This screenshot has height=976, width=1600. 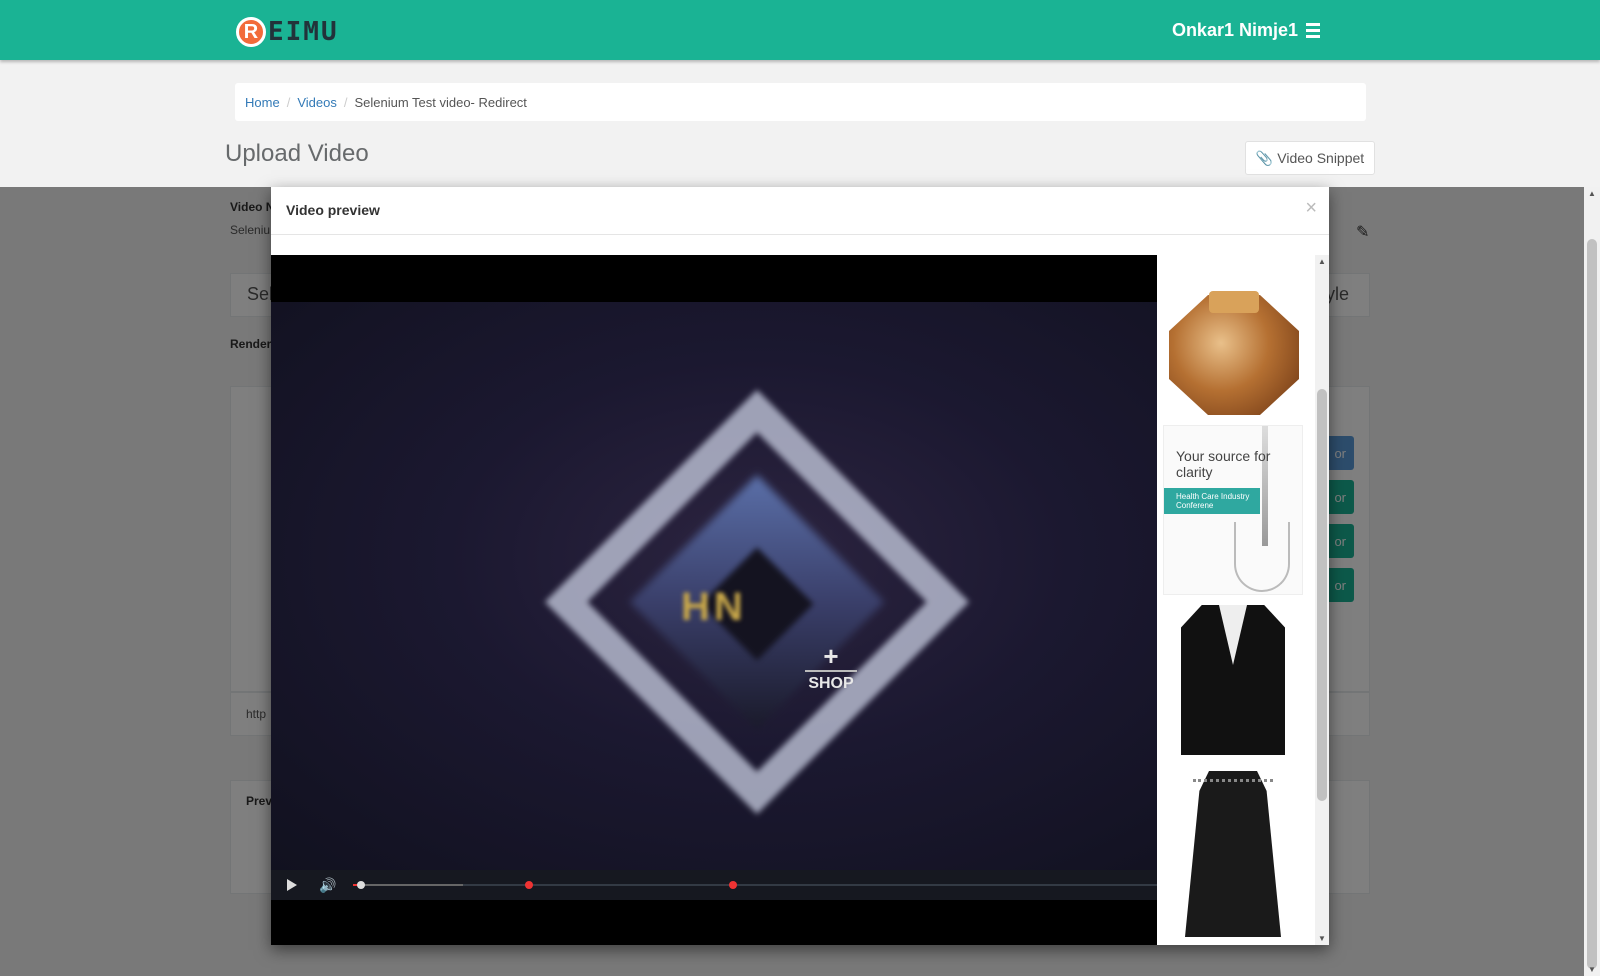 What do you see at coordinates (755, 885) in the screenshot?
I see `progress-track` at bounding box center [755, 885].